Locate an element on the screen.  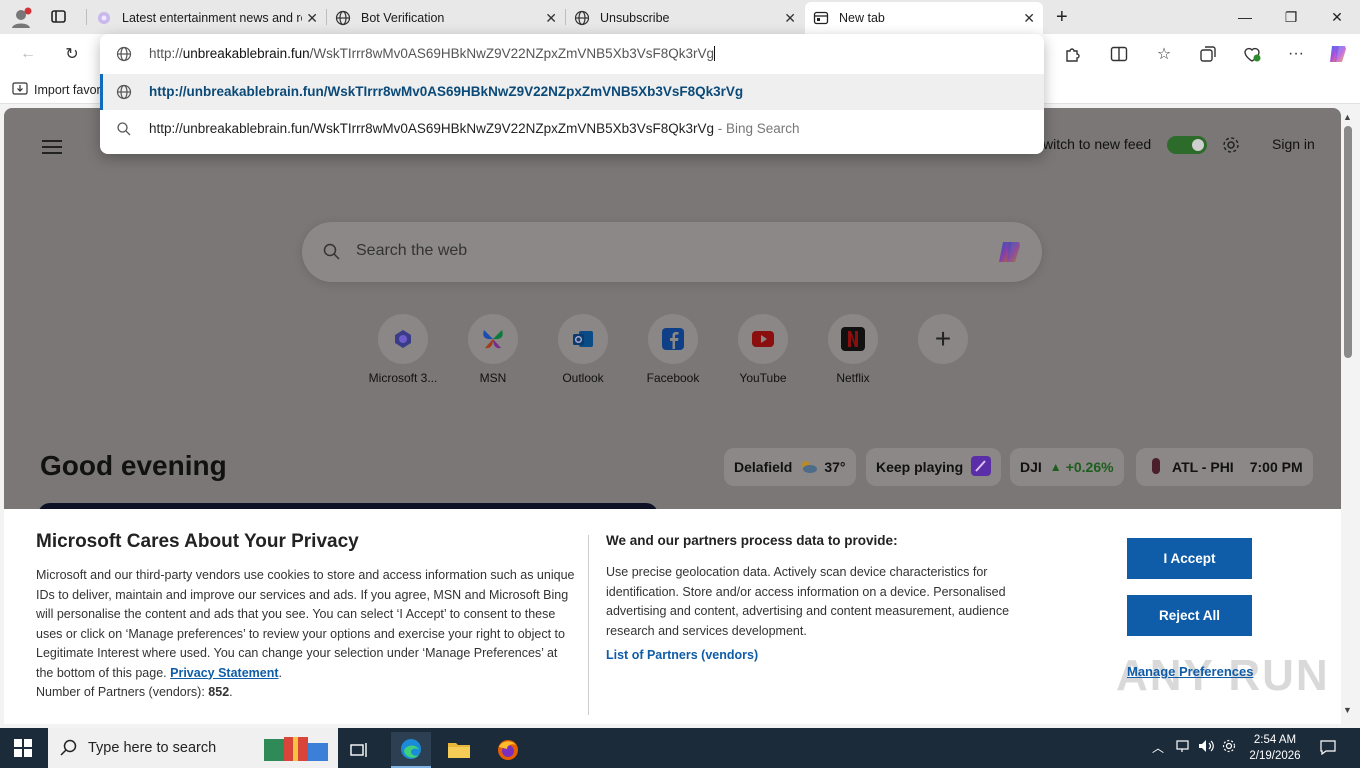
import-favorites-button: Import favor is located at coordinates (56, 89).